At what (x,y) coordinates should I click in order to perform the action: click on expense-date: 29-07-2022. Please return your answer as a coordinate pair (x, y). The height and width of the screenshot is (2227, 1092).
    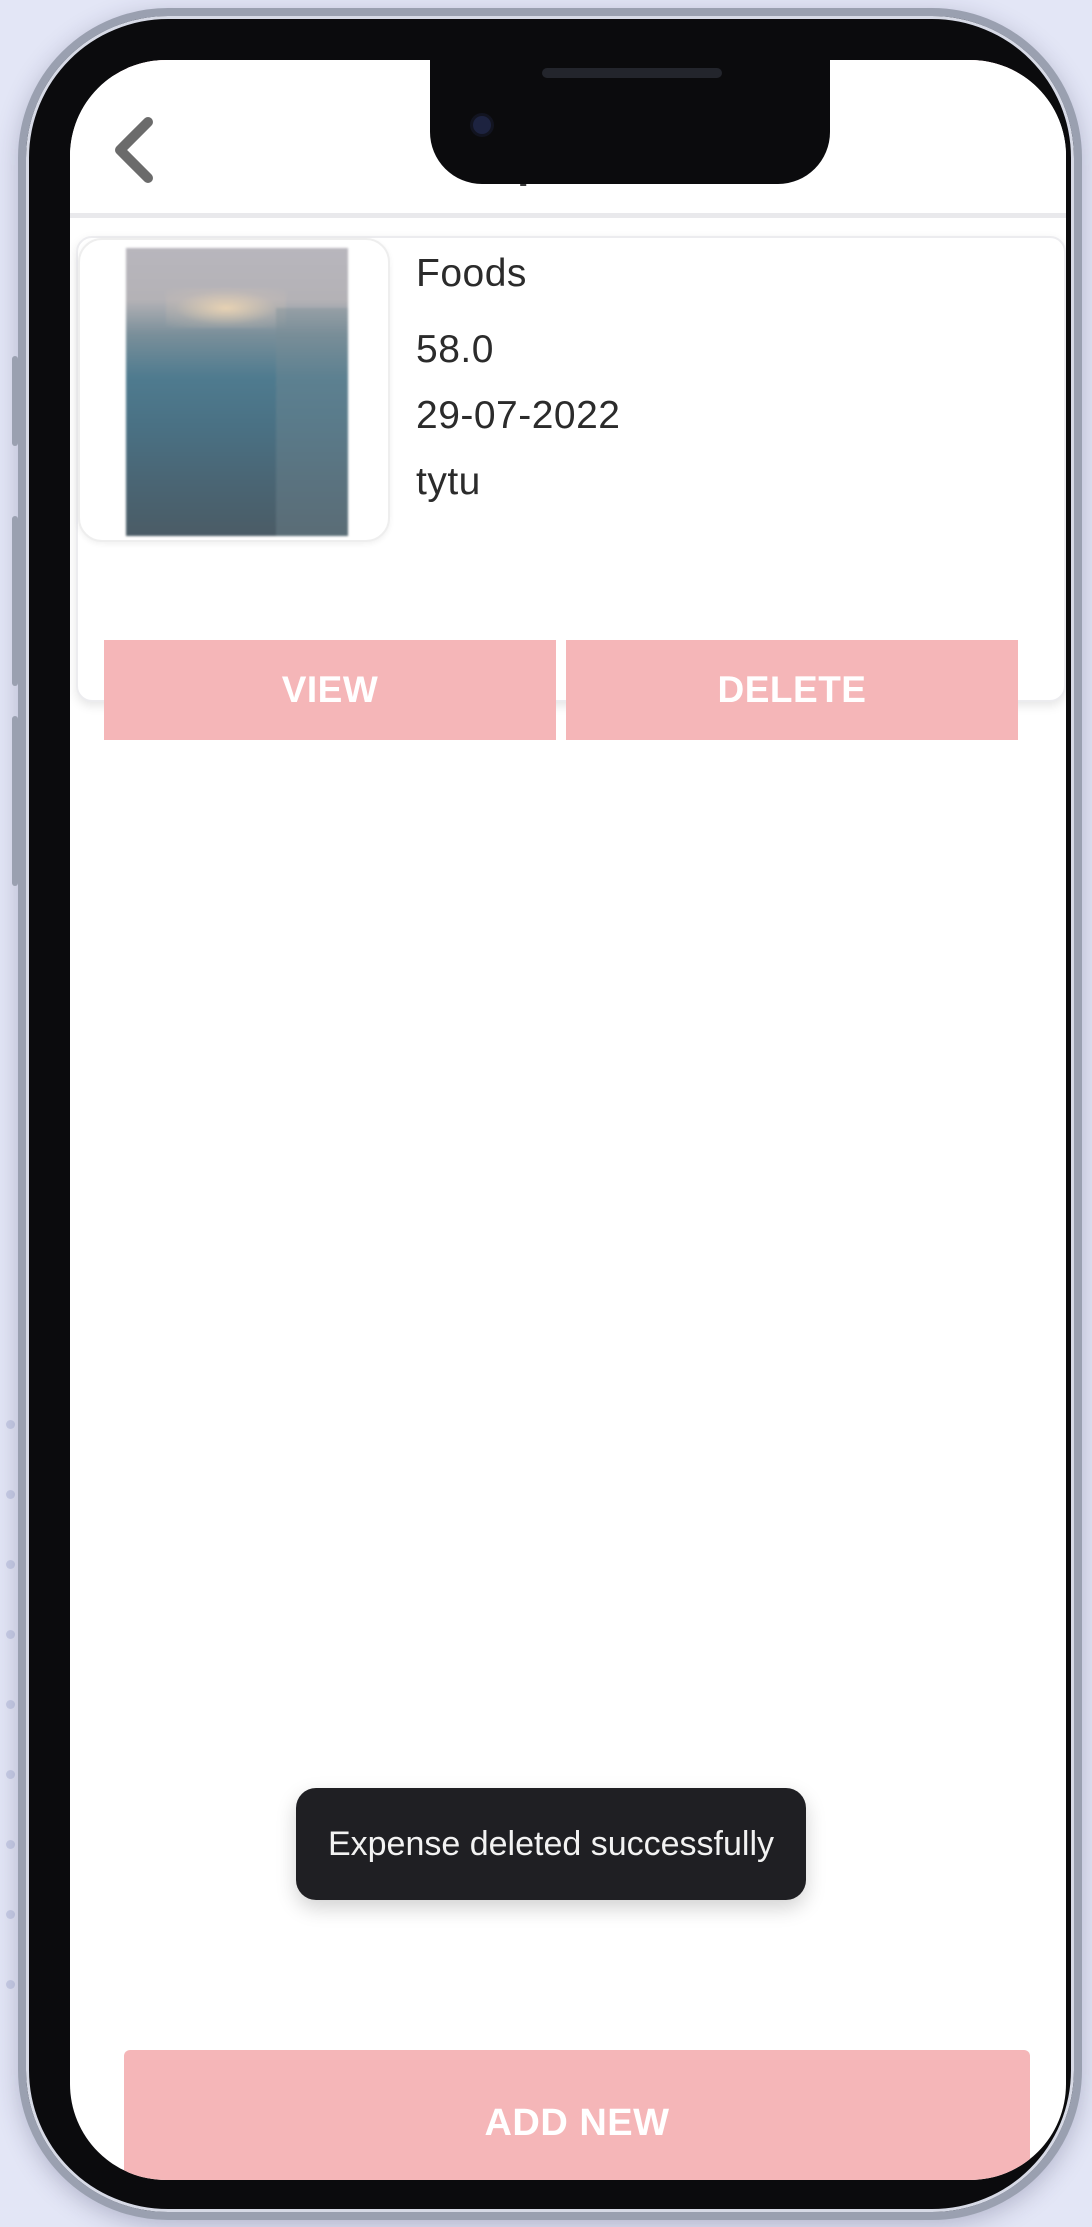
    Looking at the image, I should click on (518, 415).